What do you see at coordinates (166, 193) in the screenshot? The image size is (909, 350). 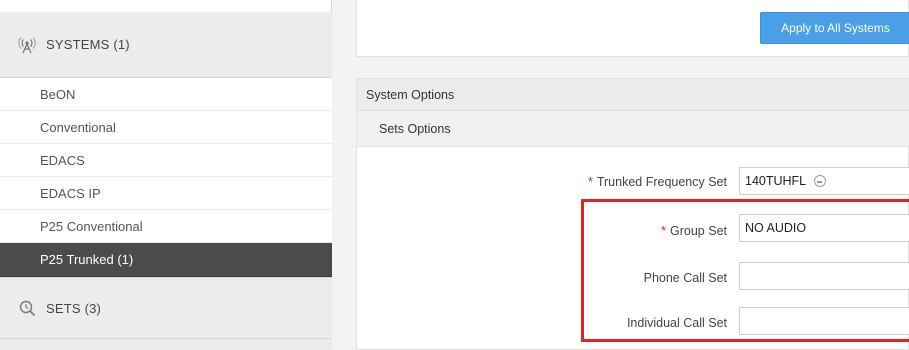 I see `sidebar-item-edacs-ip: EDACS IP` at bounding box center [166, 193].